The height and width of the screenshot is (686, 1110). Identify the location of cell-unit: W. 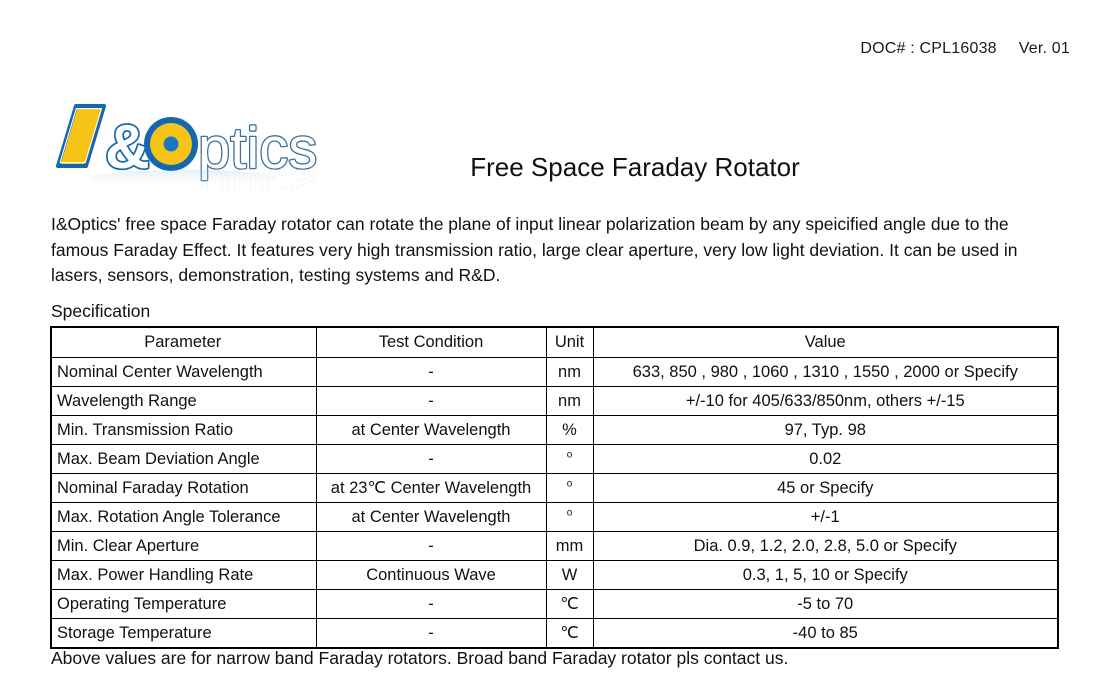
(569, 575).